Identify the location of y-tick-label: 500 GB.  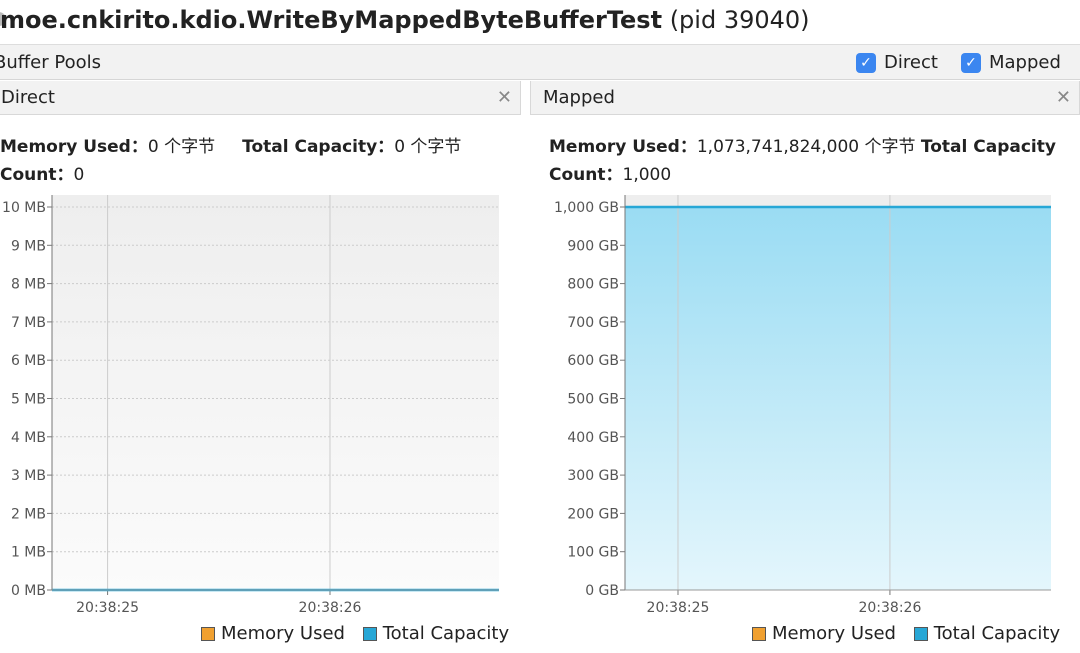
(593, 400).